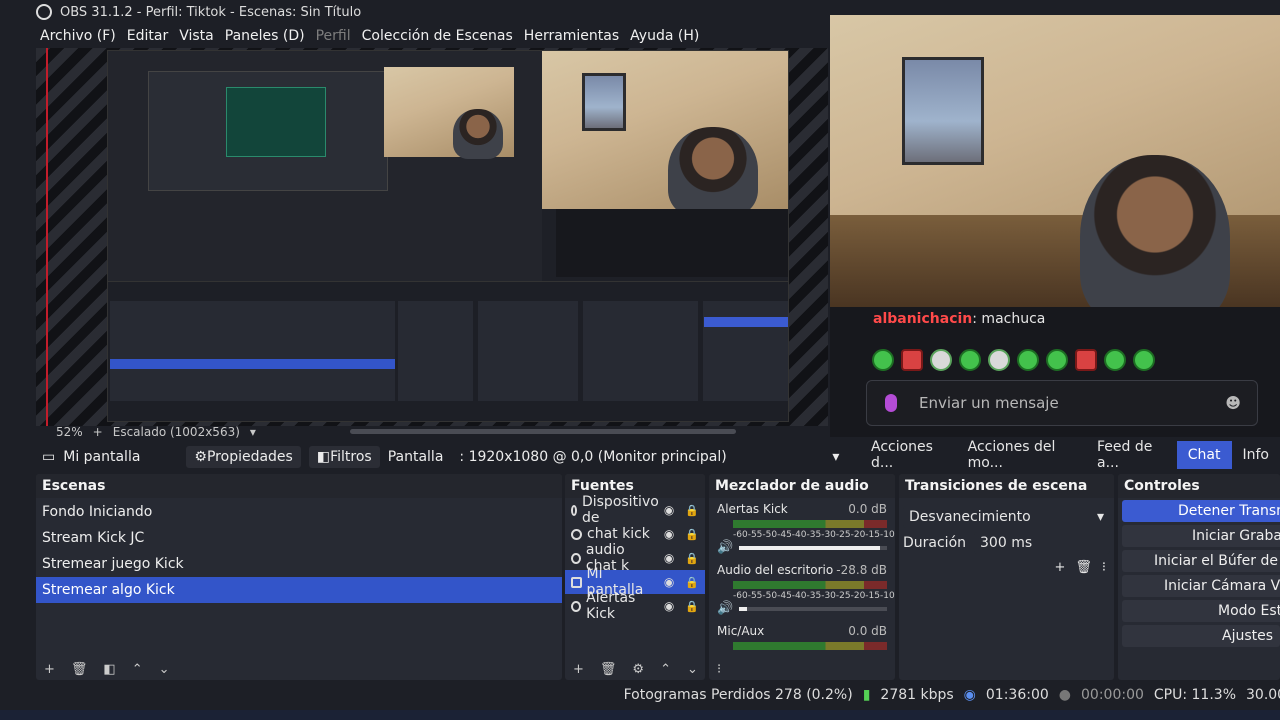 The width and height of the screenshot is (1280, 720). Describe the element at coordinates (1233, 403) in the screenshot. I see `emoji-icon: ☻` at that location.